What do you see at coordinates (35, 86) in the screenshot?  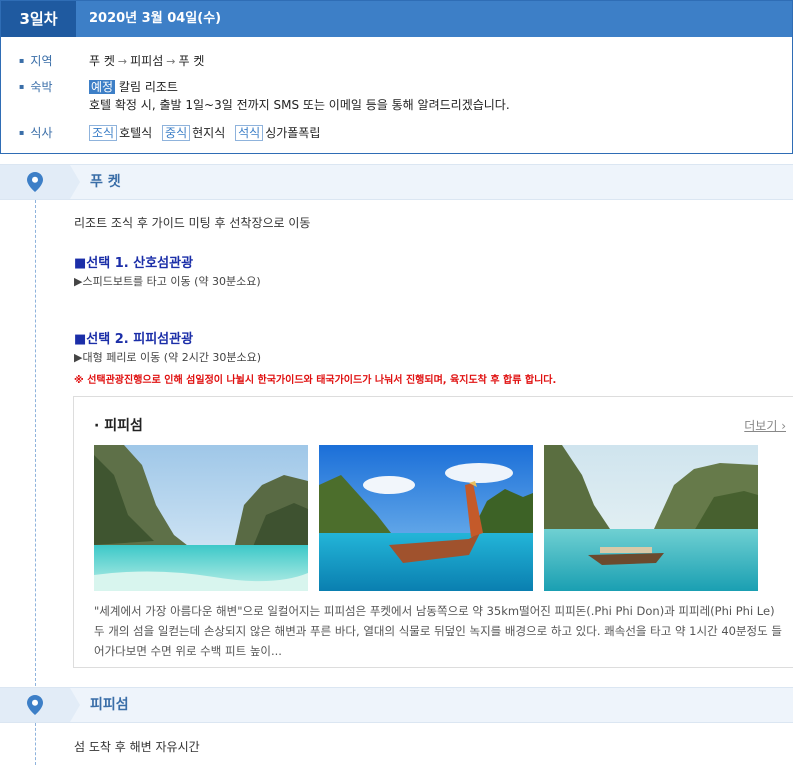 I see `lodging-label: 숙박` at bounding box center [35, 86].